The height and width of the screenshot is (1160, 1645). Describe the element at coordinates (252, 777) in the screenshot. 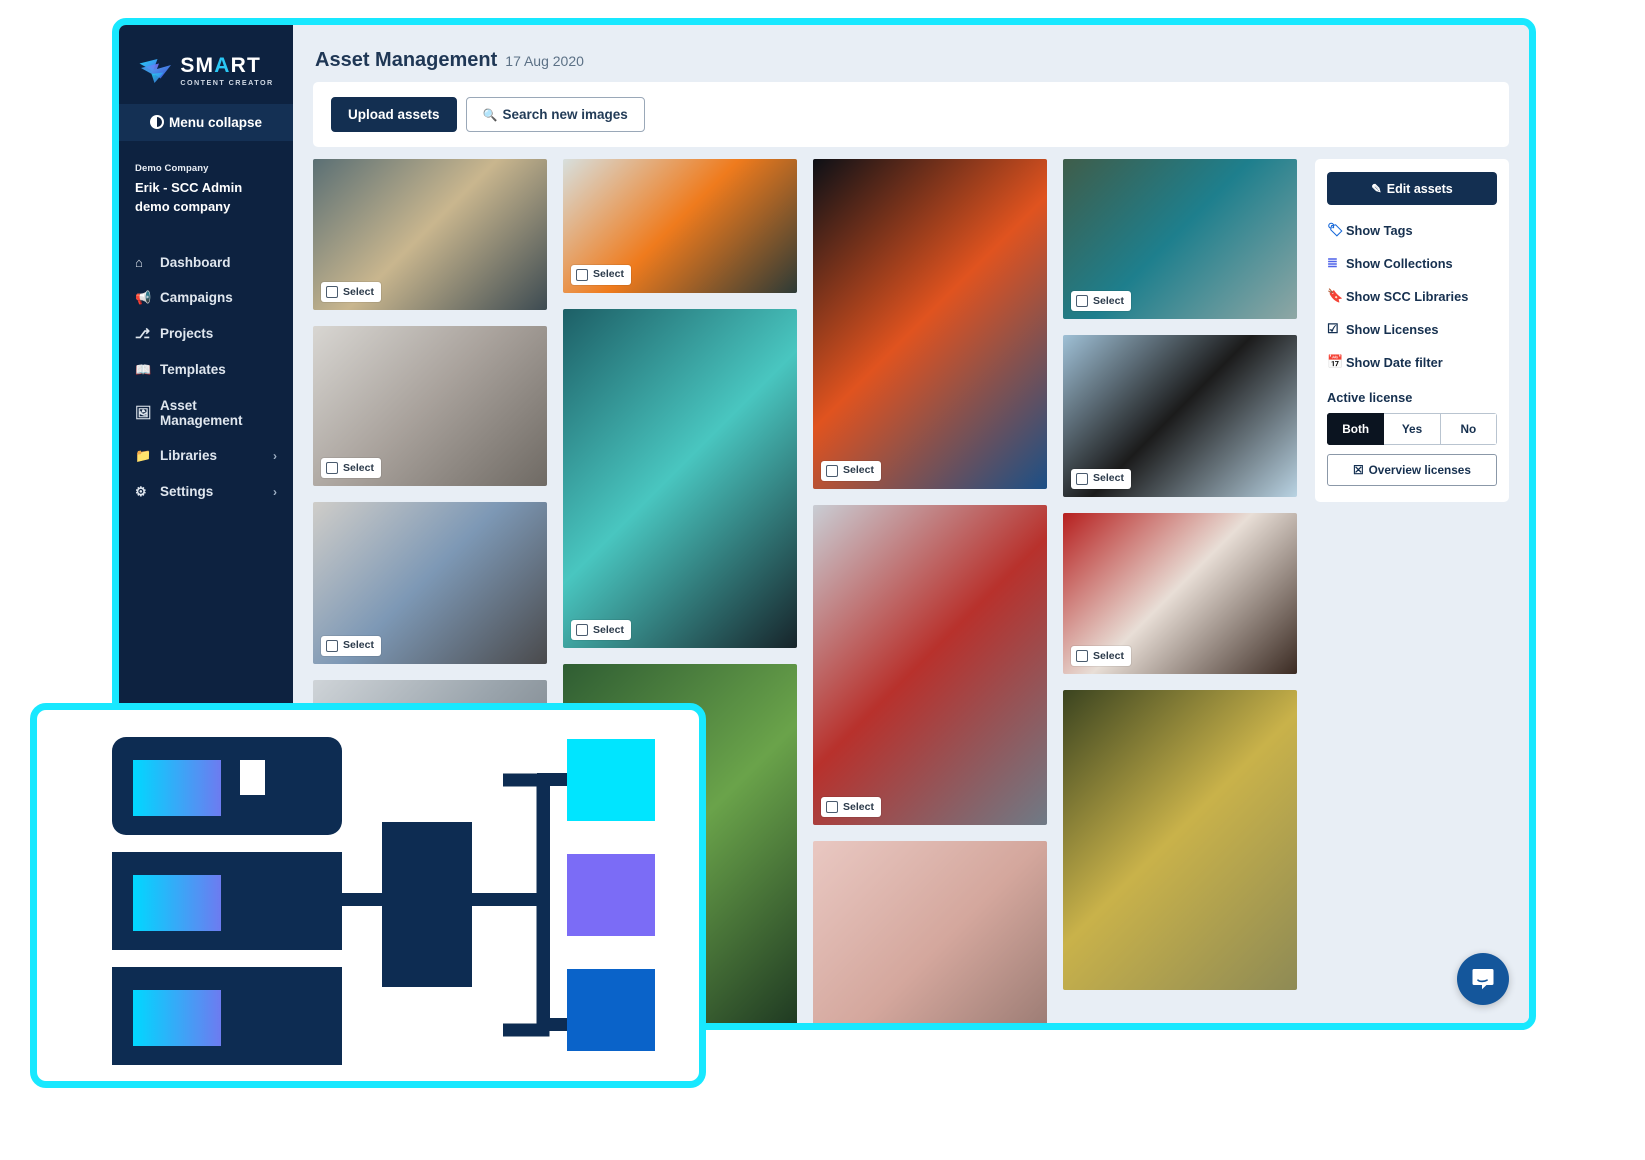

I see `server-led` at that location.